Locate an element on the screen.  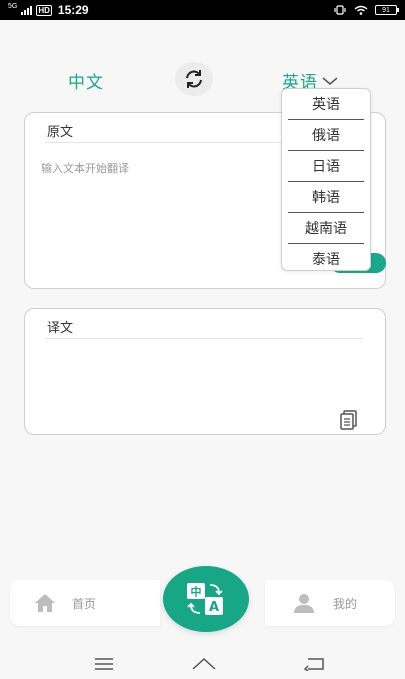
swap-languages-button is located at coordinates (194, 79).